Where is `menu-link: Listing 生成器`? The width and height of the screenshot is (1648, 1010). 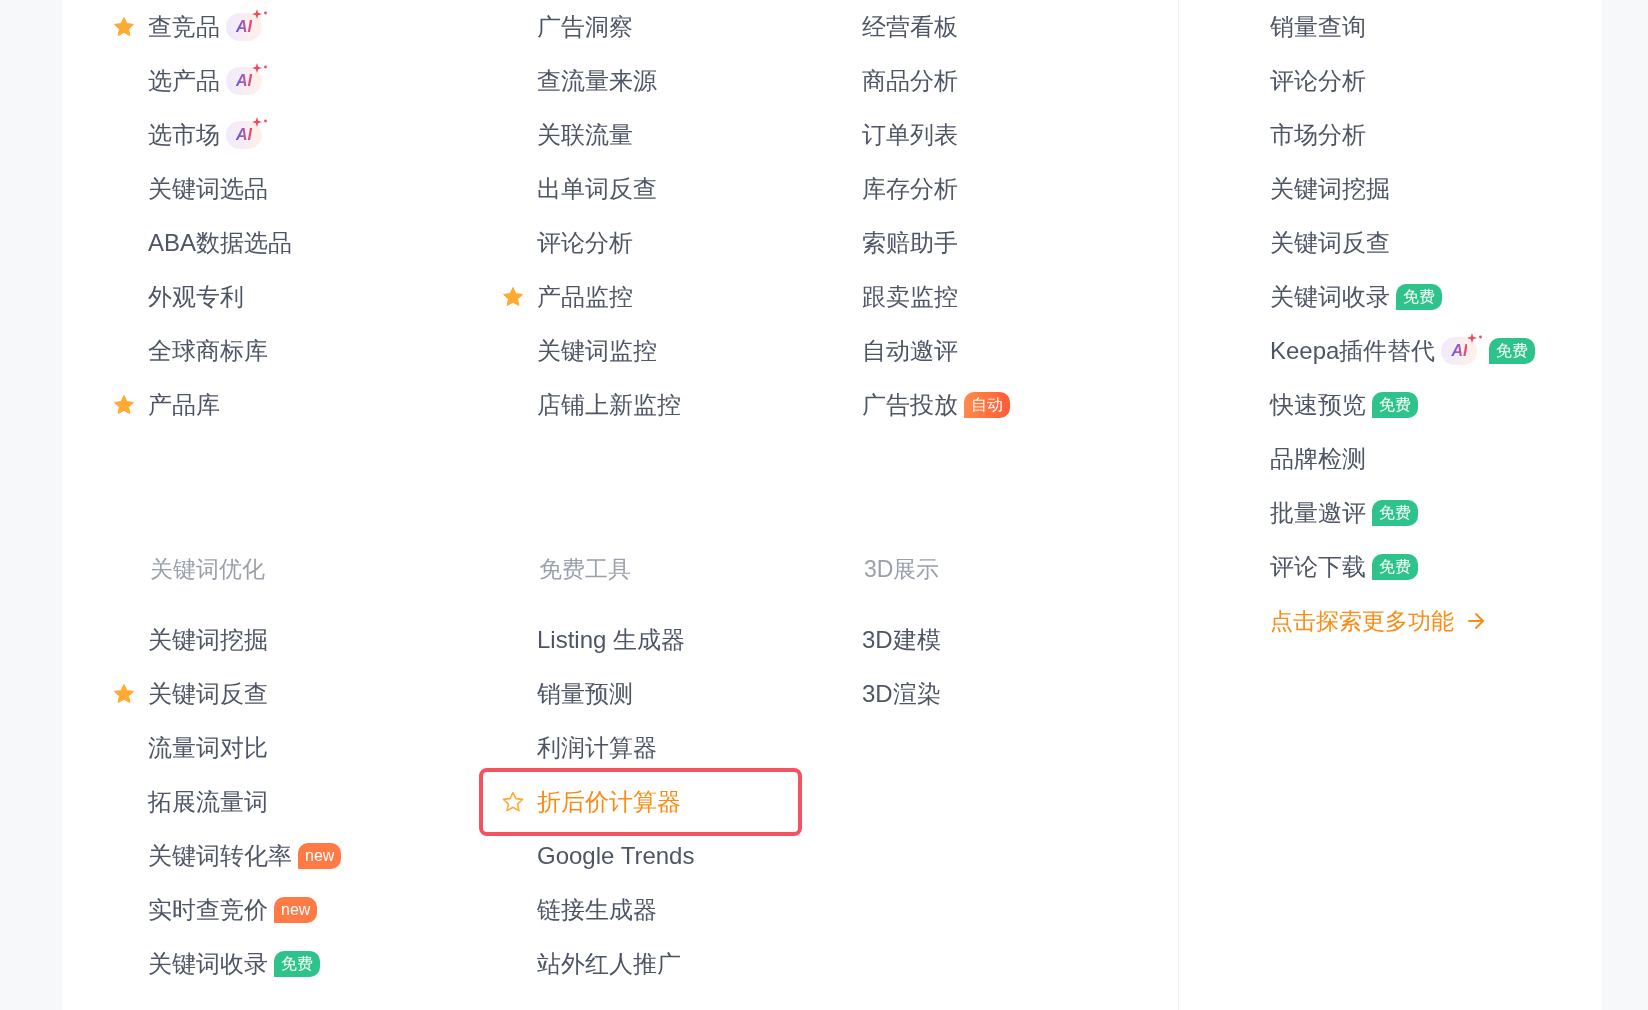 menu-link: Listing 生成器 is located at coordinates (611, 640).